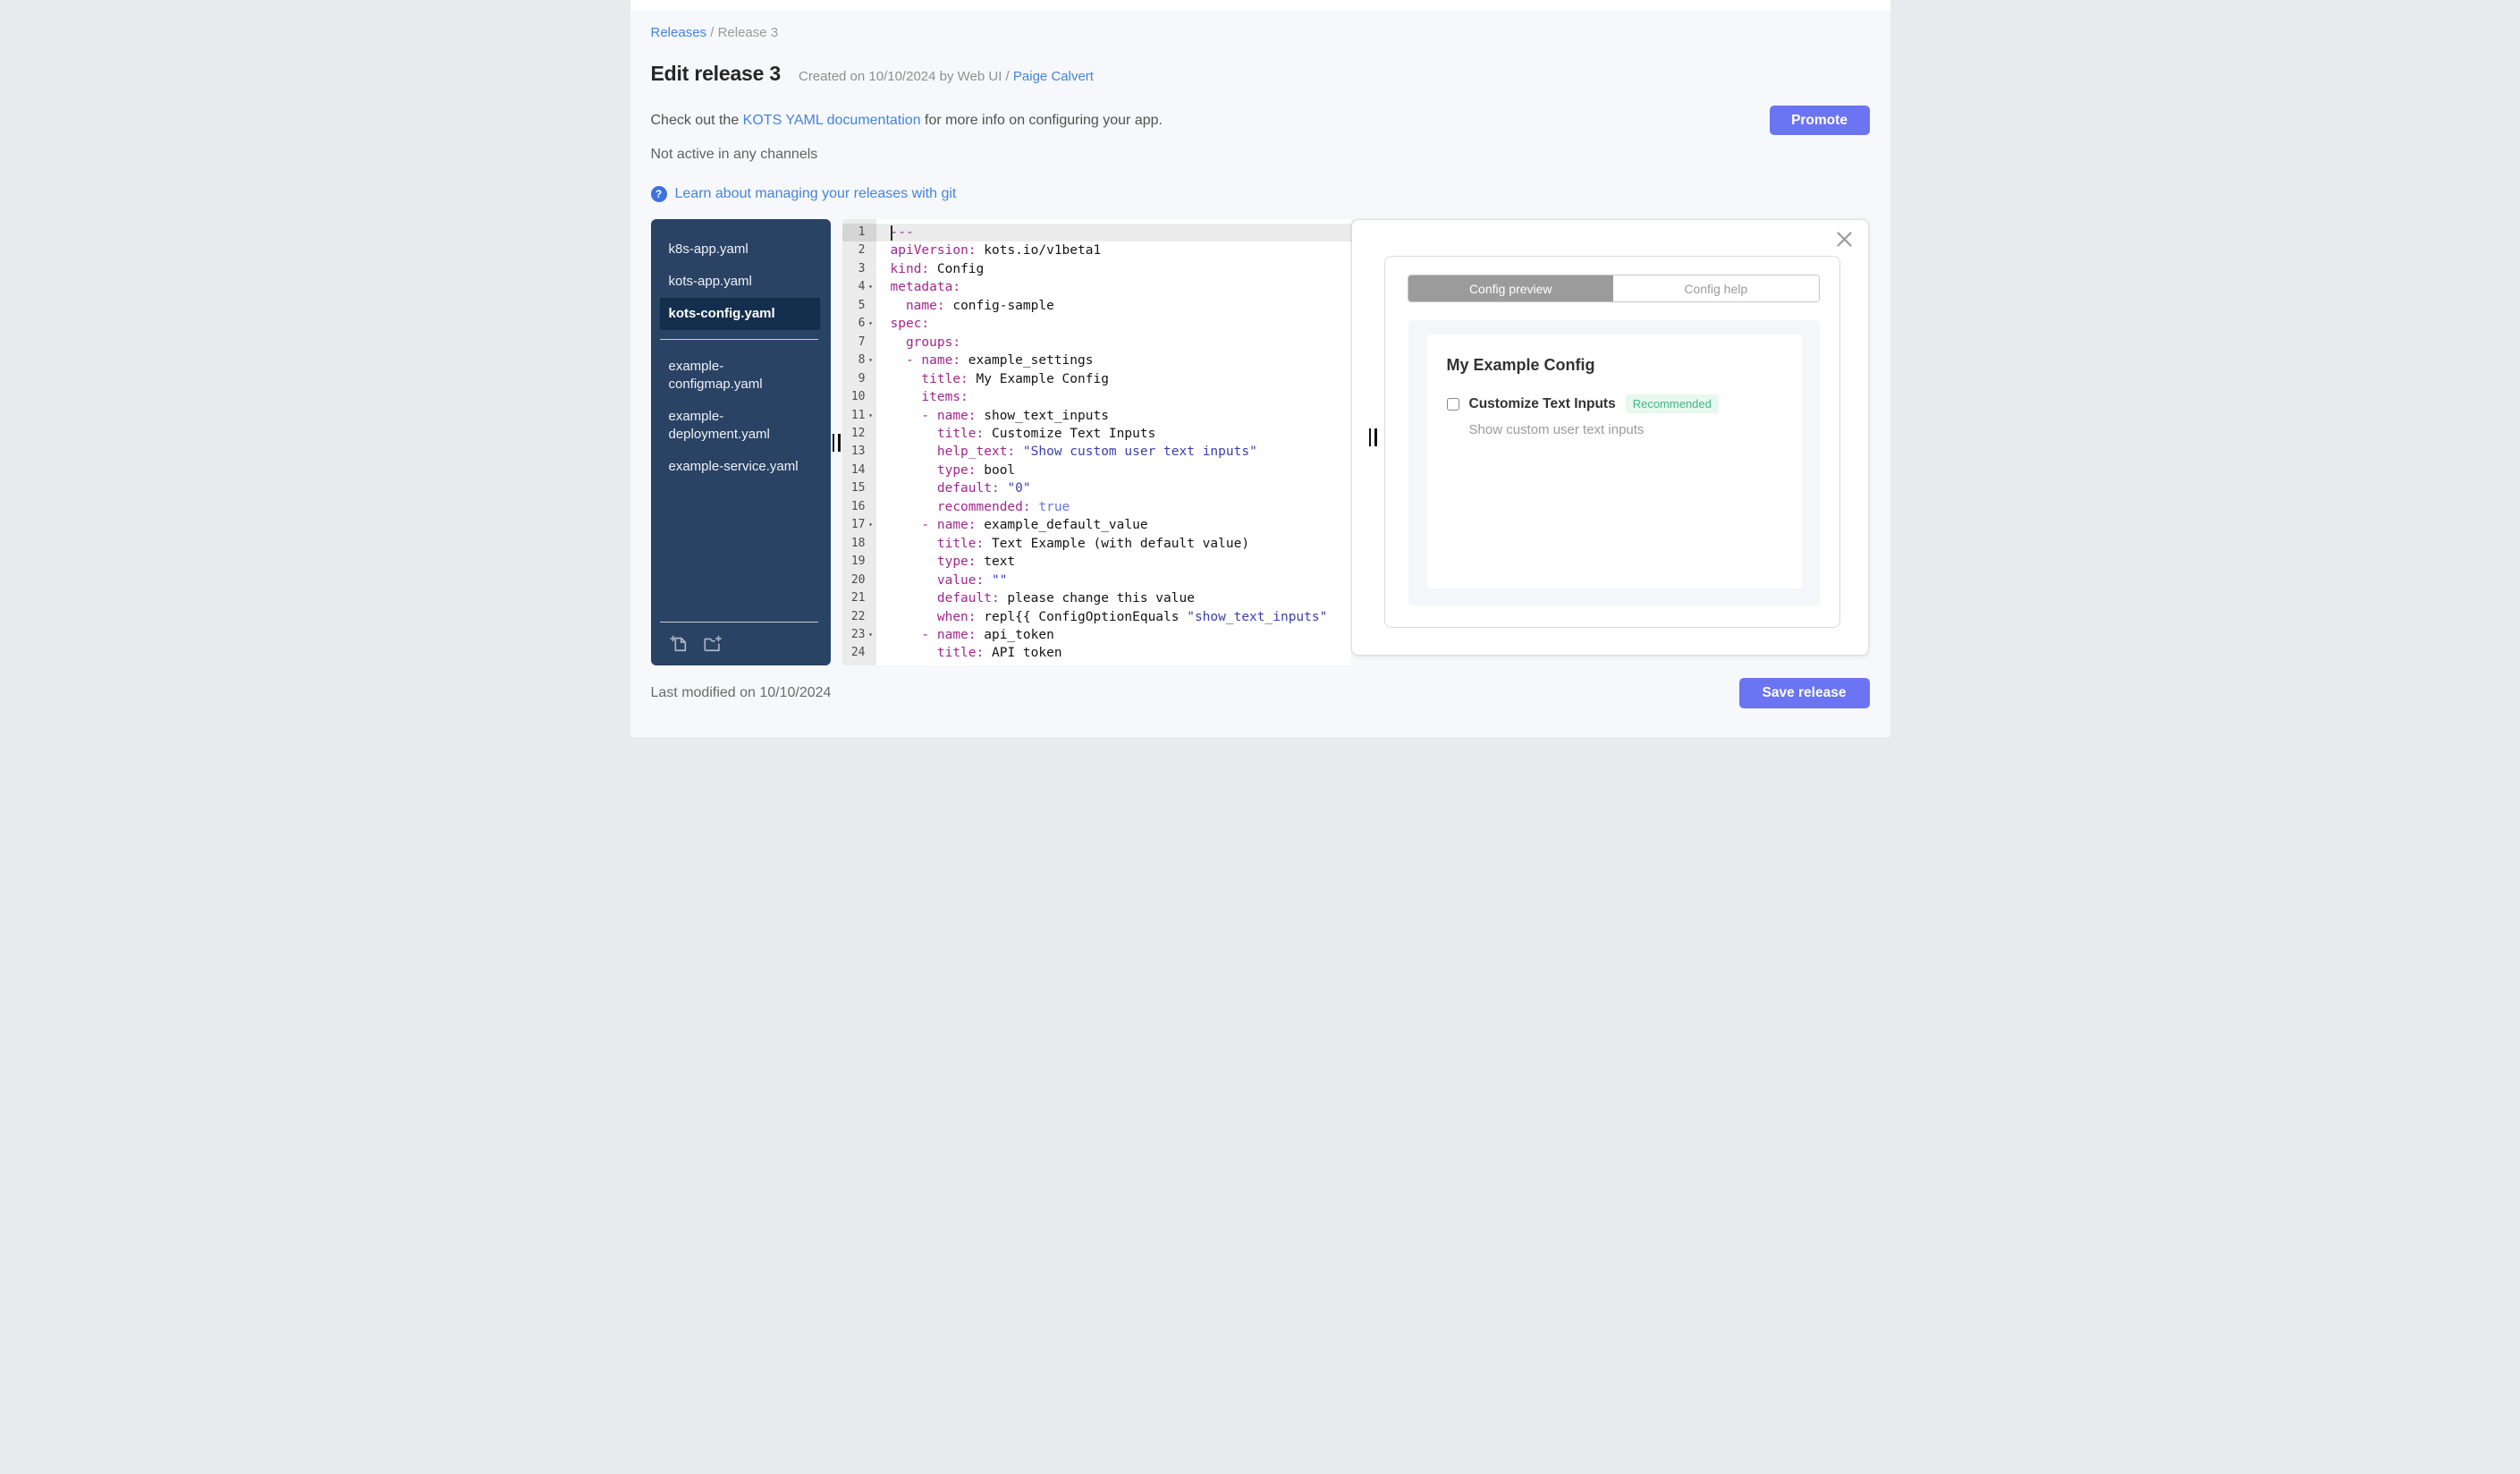  Describe the element at coordinates (1096, 343) in the screenshot. I see `code-line: 7 groups:` at that location.